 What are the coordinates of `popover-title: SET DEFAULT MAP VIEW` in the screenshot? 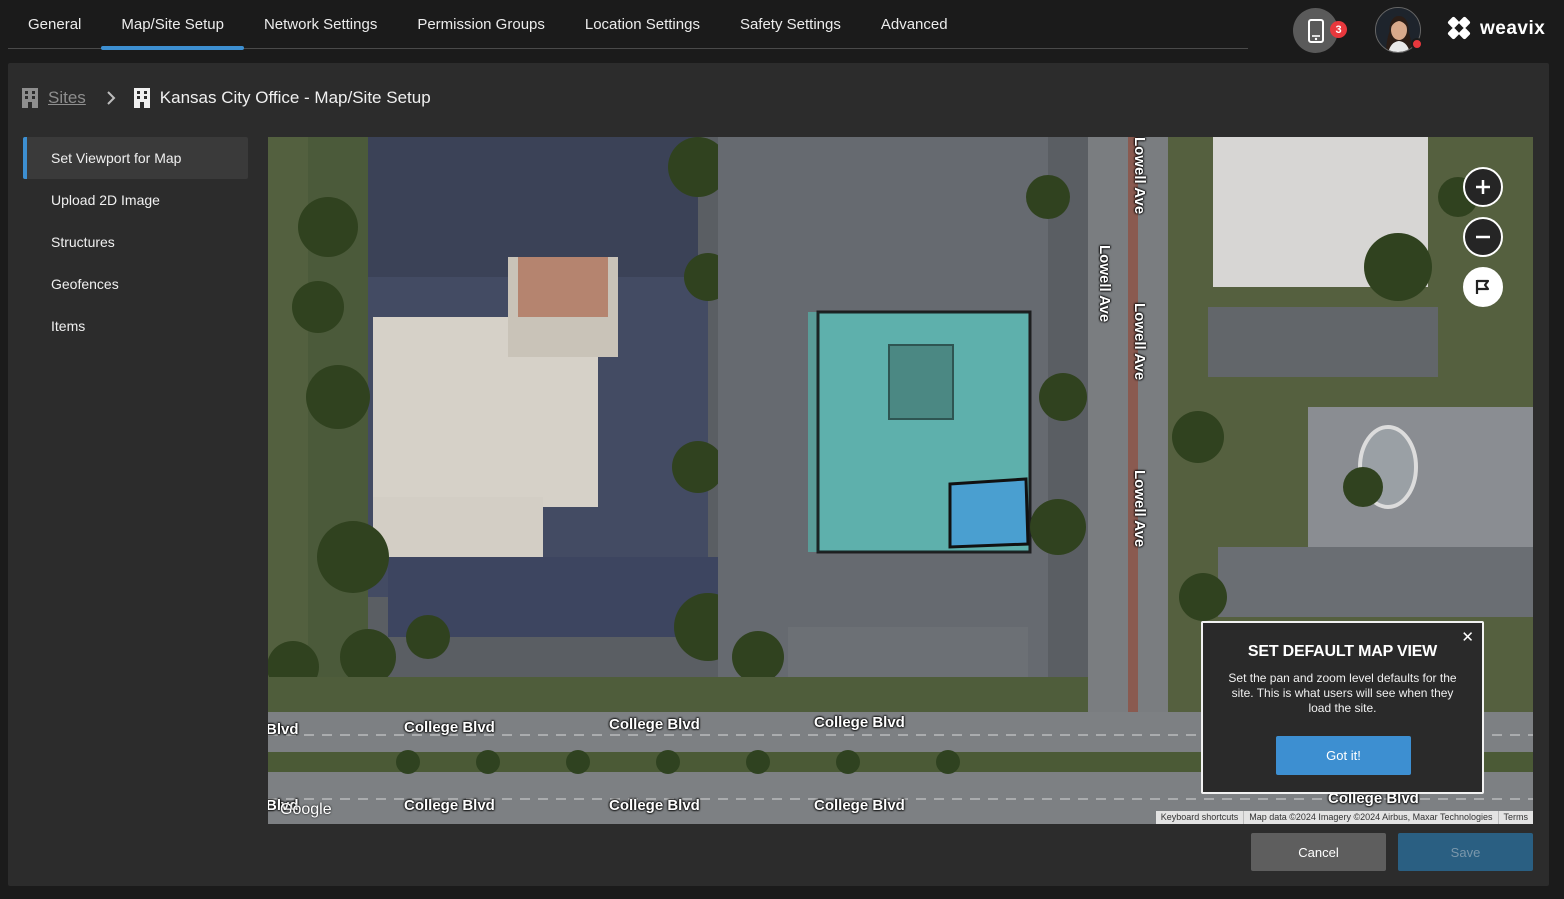 It's located at (1342, 651).